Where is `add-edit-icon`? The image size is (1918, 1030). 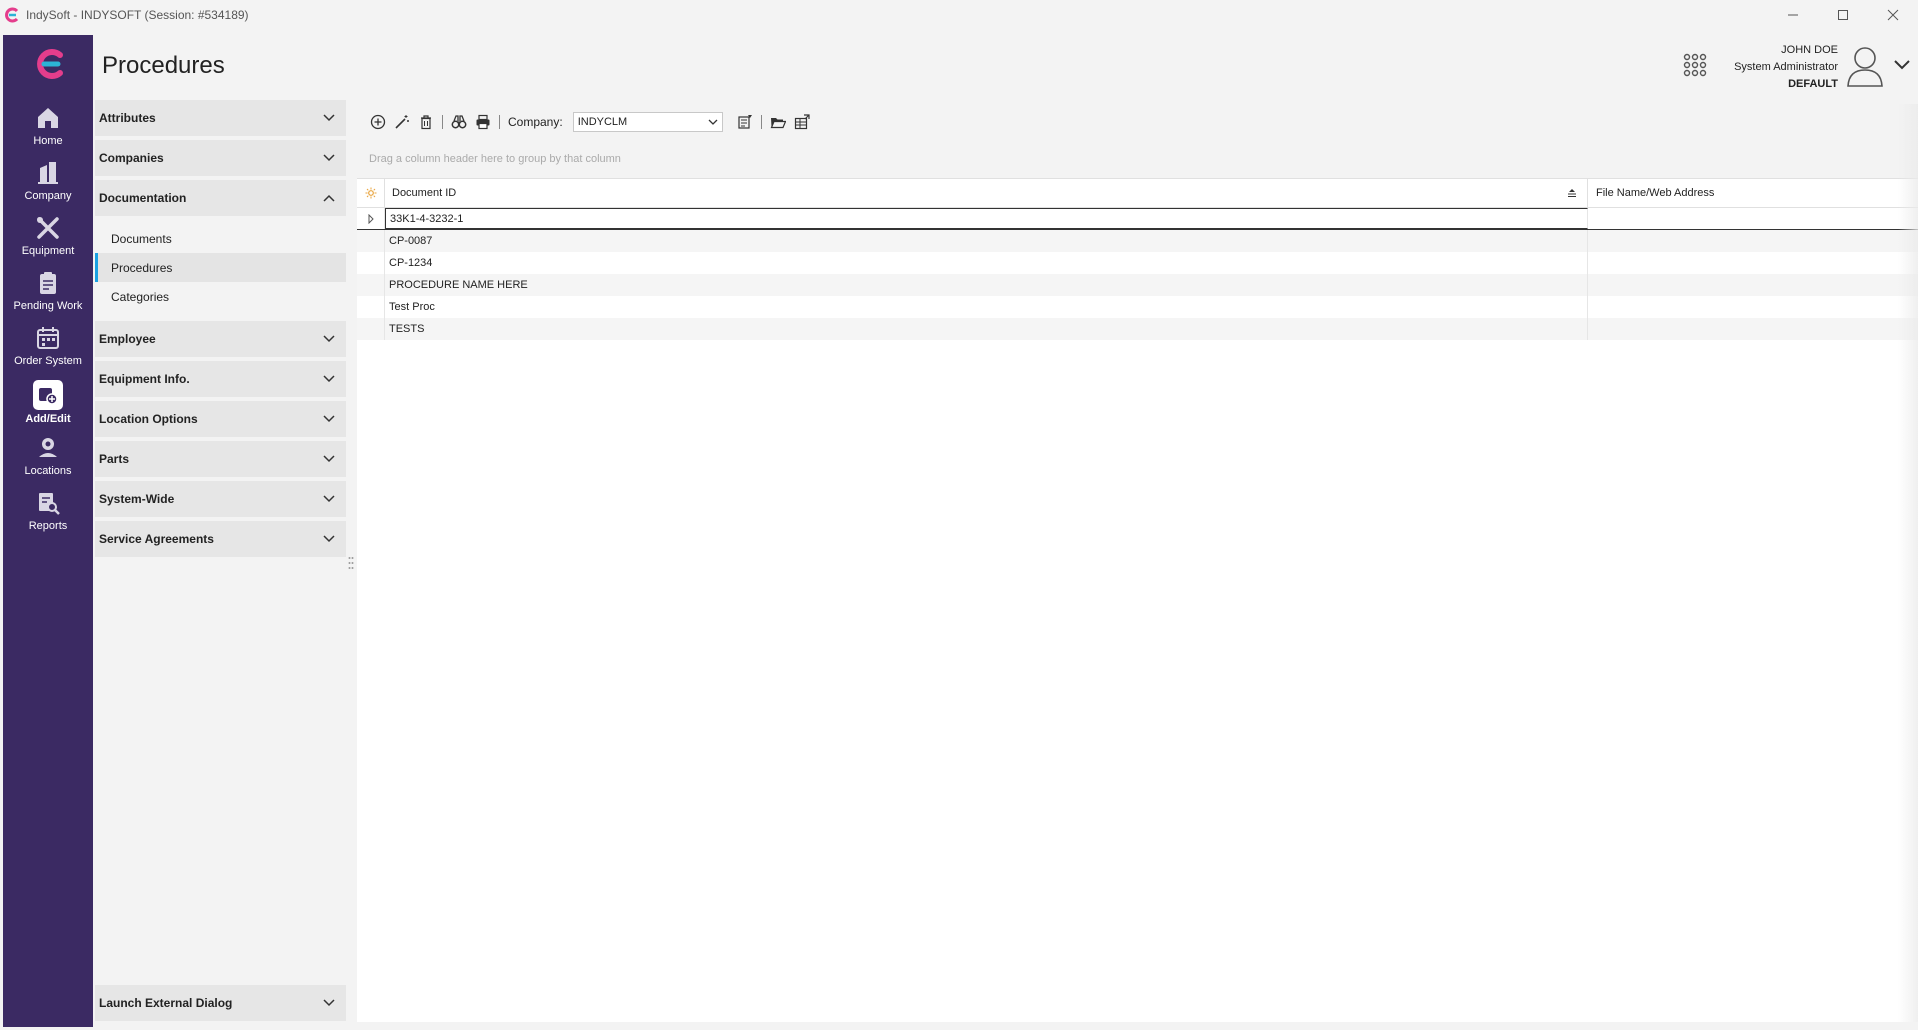
add-edit-icon is located at coordinates (48, 396).